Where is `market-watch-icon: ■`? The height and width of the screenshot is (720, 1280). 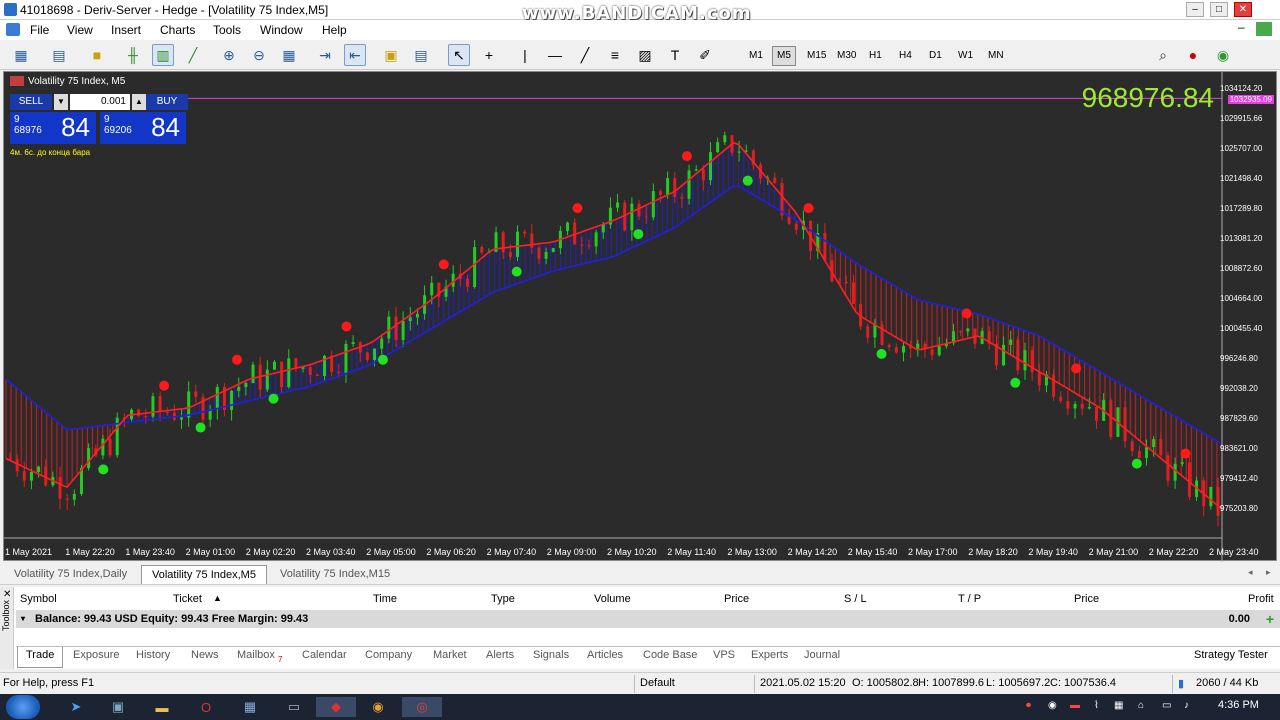
market-watch-icon: ■ is located at coordinates (97, 55).